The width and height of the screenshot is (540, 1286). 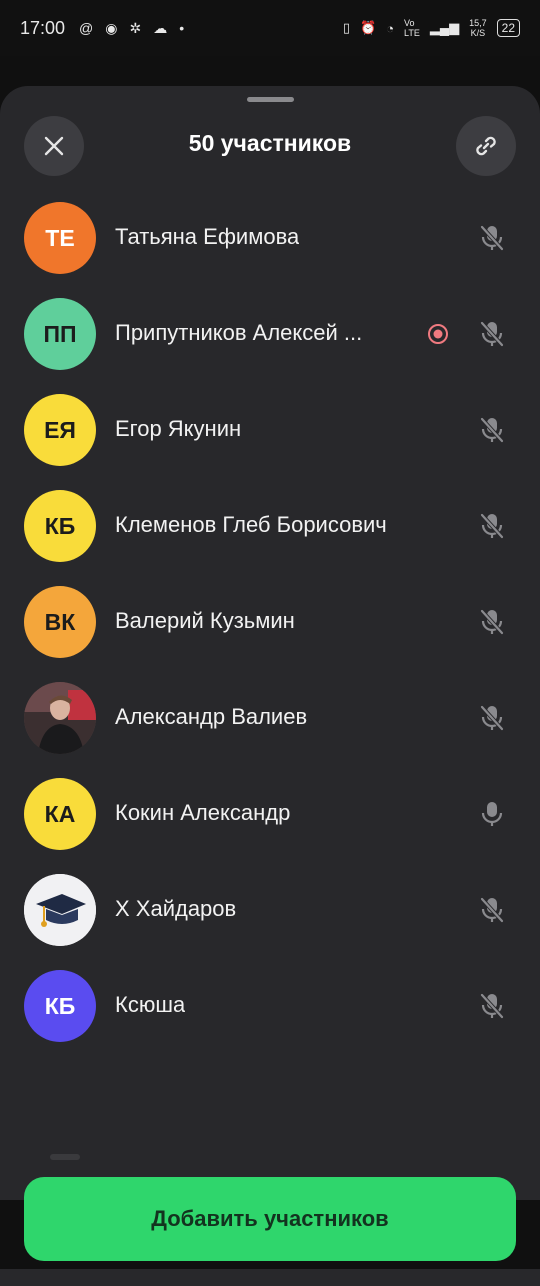 I want to click on network-speed-value: 15,7, so click(x=478, y=23).